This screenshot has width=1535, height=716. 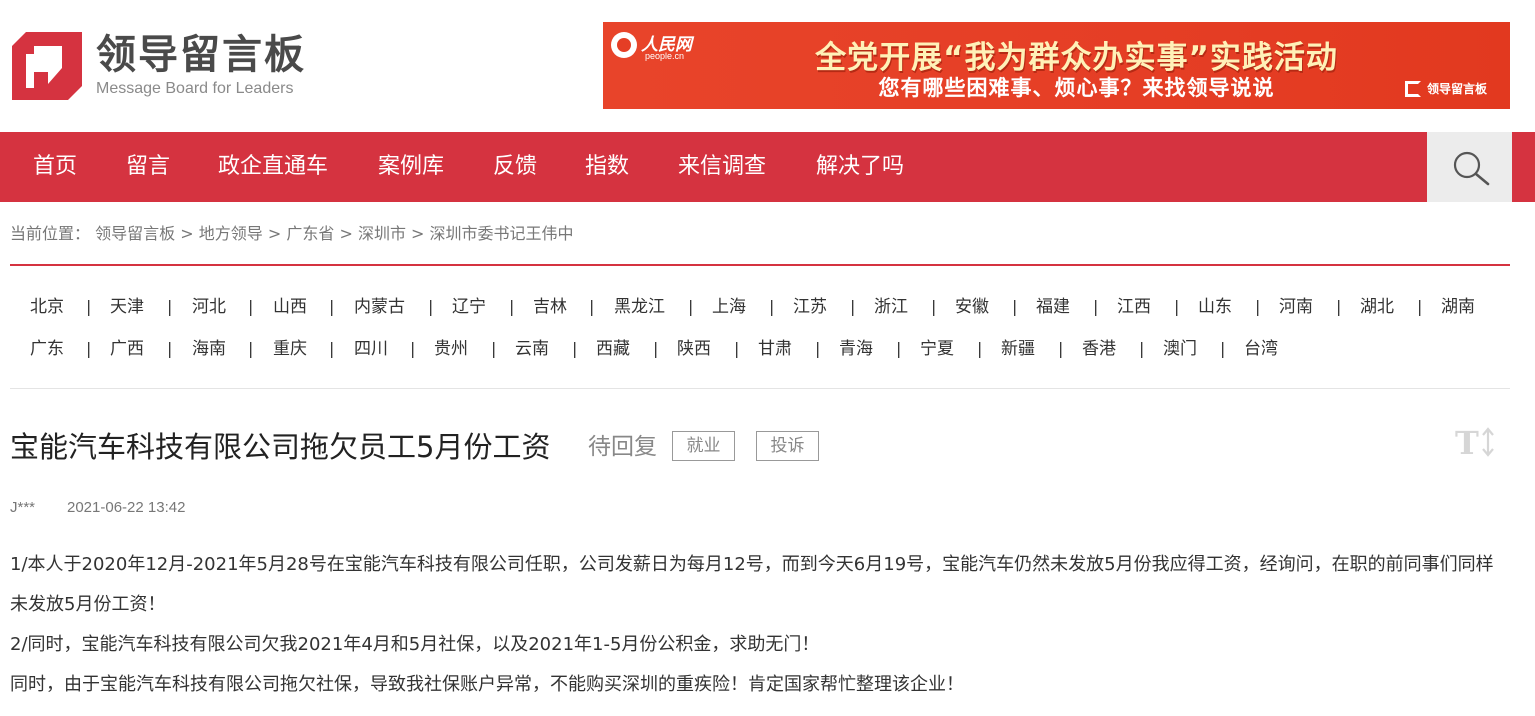 I want to click on breadcrumb-item-province: 广东省, so click(x=310, y=233).